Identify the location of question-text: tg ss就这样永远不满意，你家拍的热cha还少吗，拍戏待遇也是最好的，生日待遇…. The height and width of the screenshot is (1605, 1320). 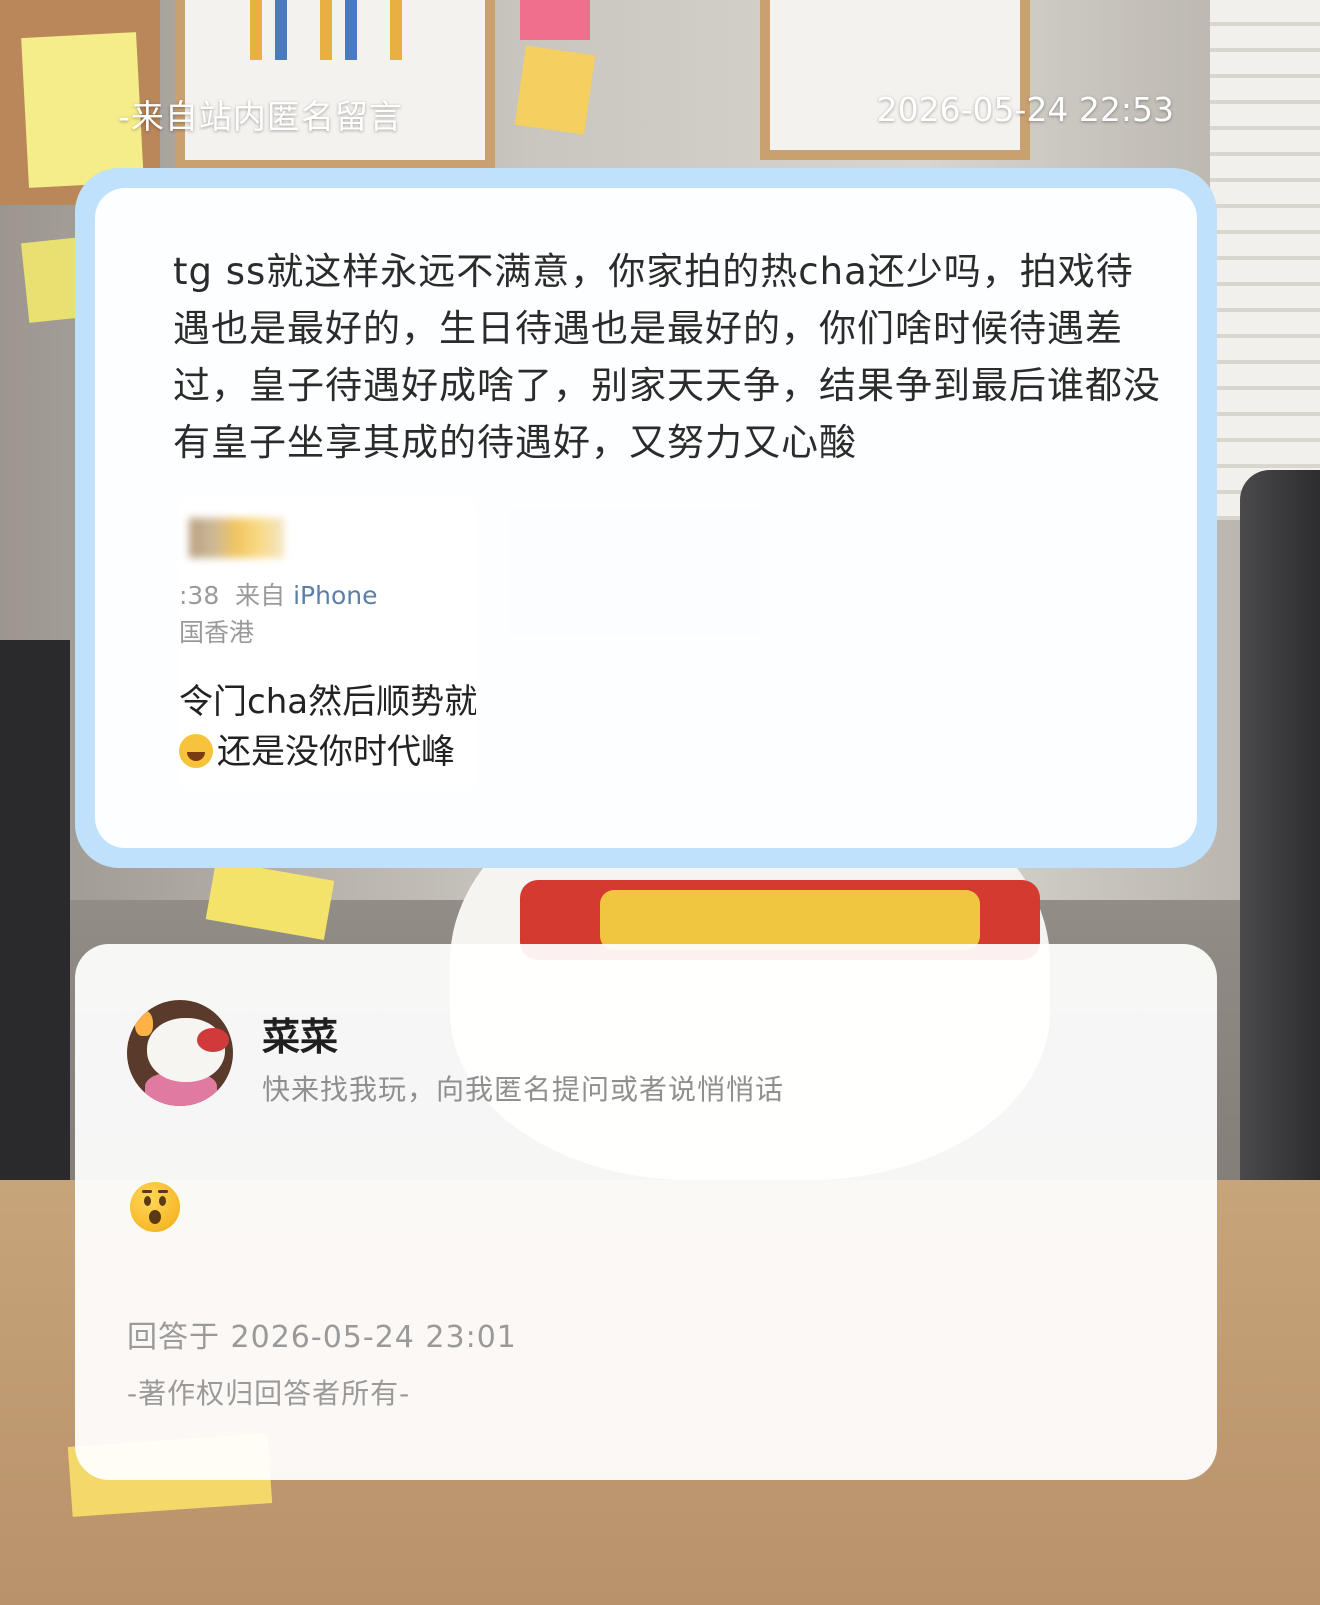
(667, 357).